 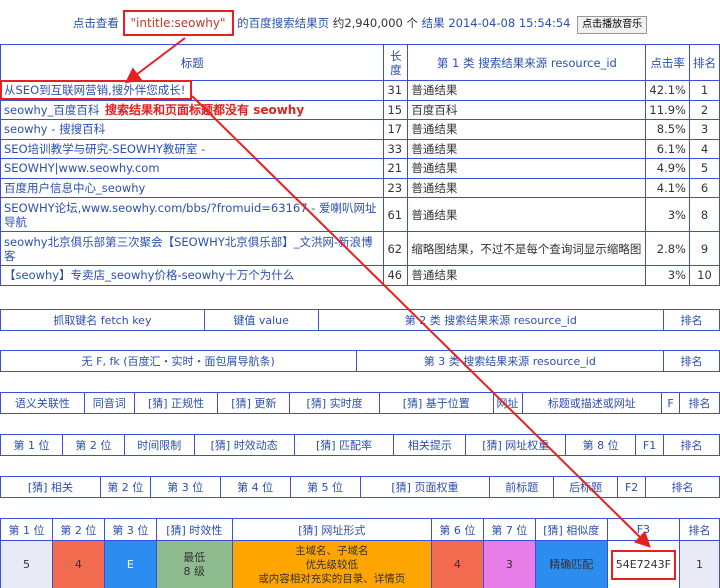 I want to click on head-f3: 排名, so click(x=699, y=529).